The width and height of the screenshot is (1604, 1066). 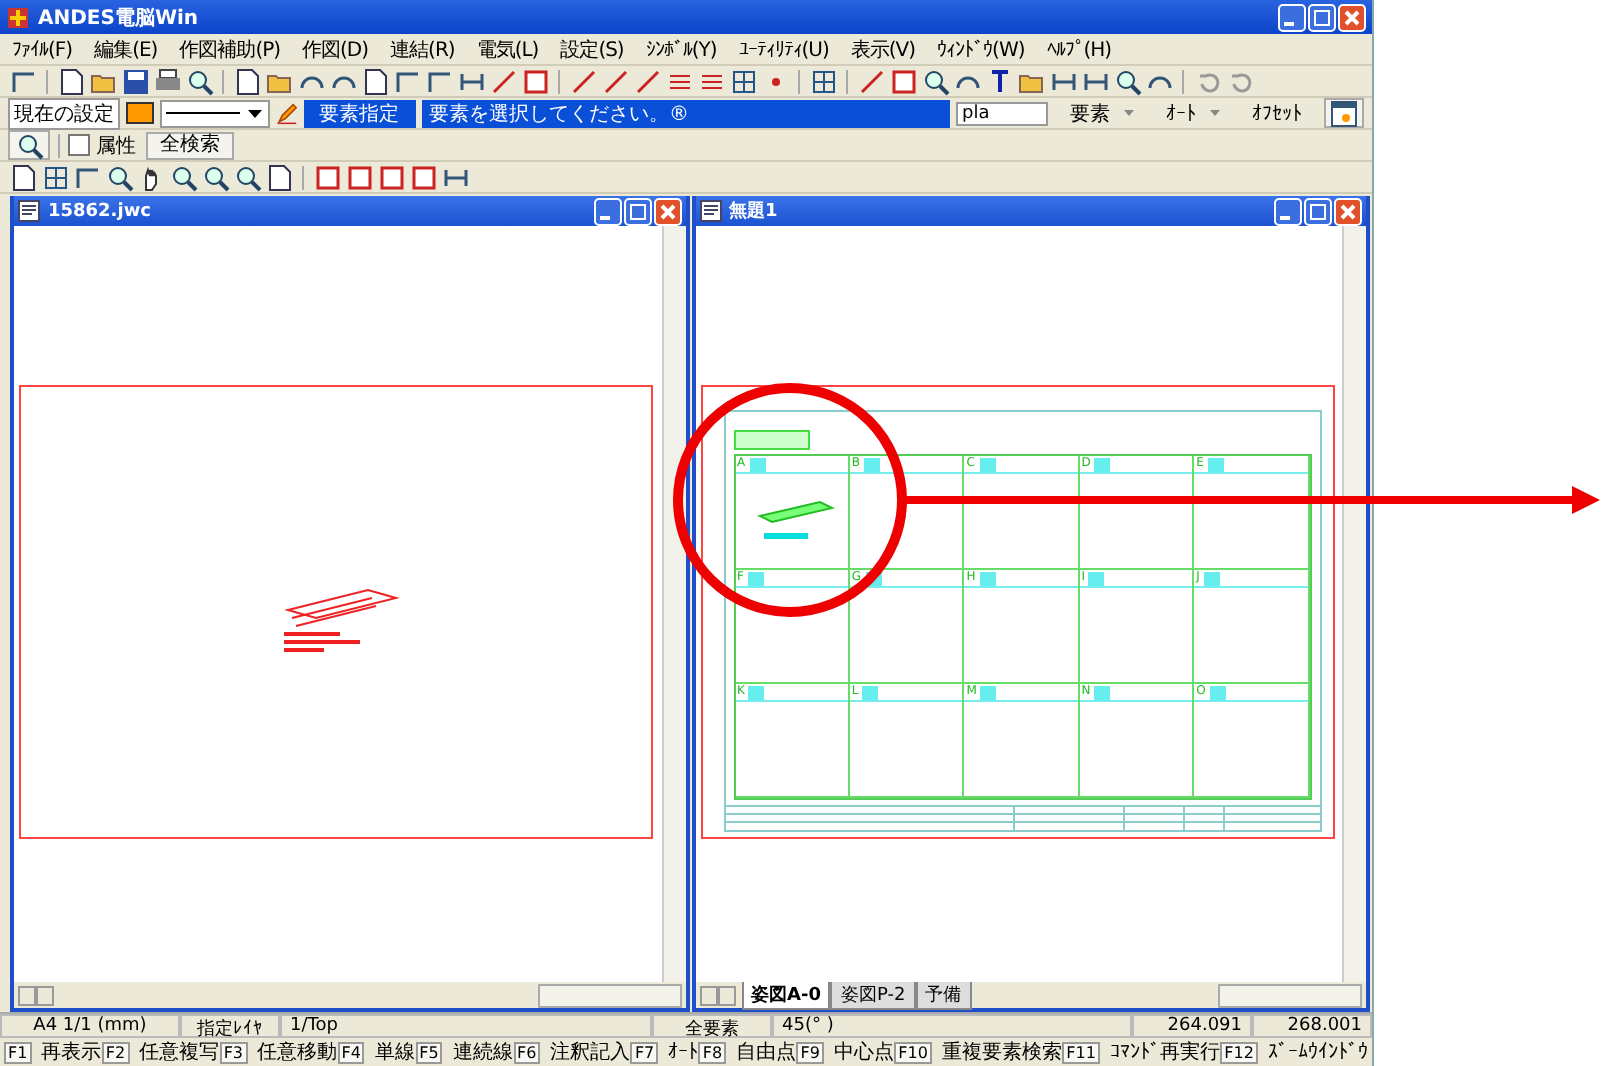 What do you see at coordinates (18, 1052) in the screenshot?
I see `function-key-button: F1` at bounding box center [18, 1052].